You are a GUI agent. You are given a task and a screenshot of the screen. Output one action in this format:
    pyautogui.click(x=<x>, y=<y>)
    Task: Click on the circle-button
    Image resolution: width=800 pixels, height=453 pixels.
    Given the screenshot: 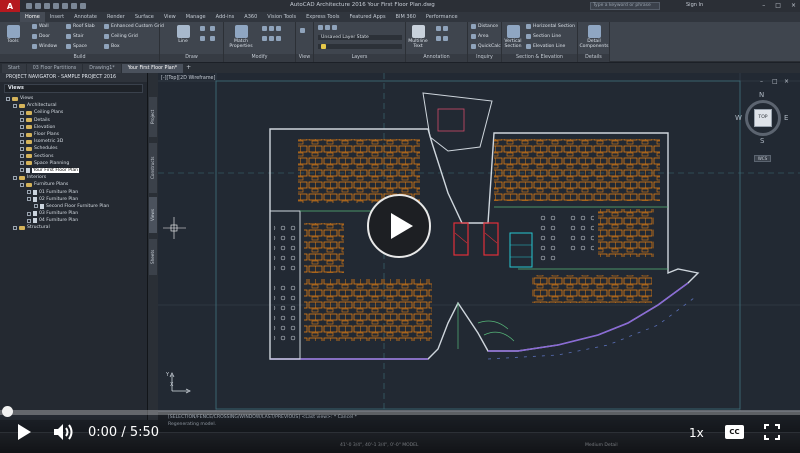 What is the action you would take?
    pyautogui.click(x=202, y=38)
    